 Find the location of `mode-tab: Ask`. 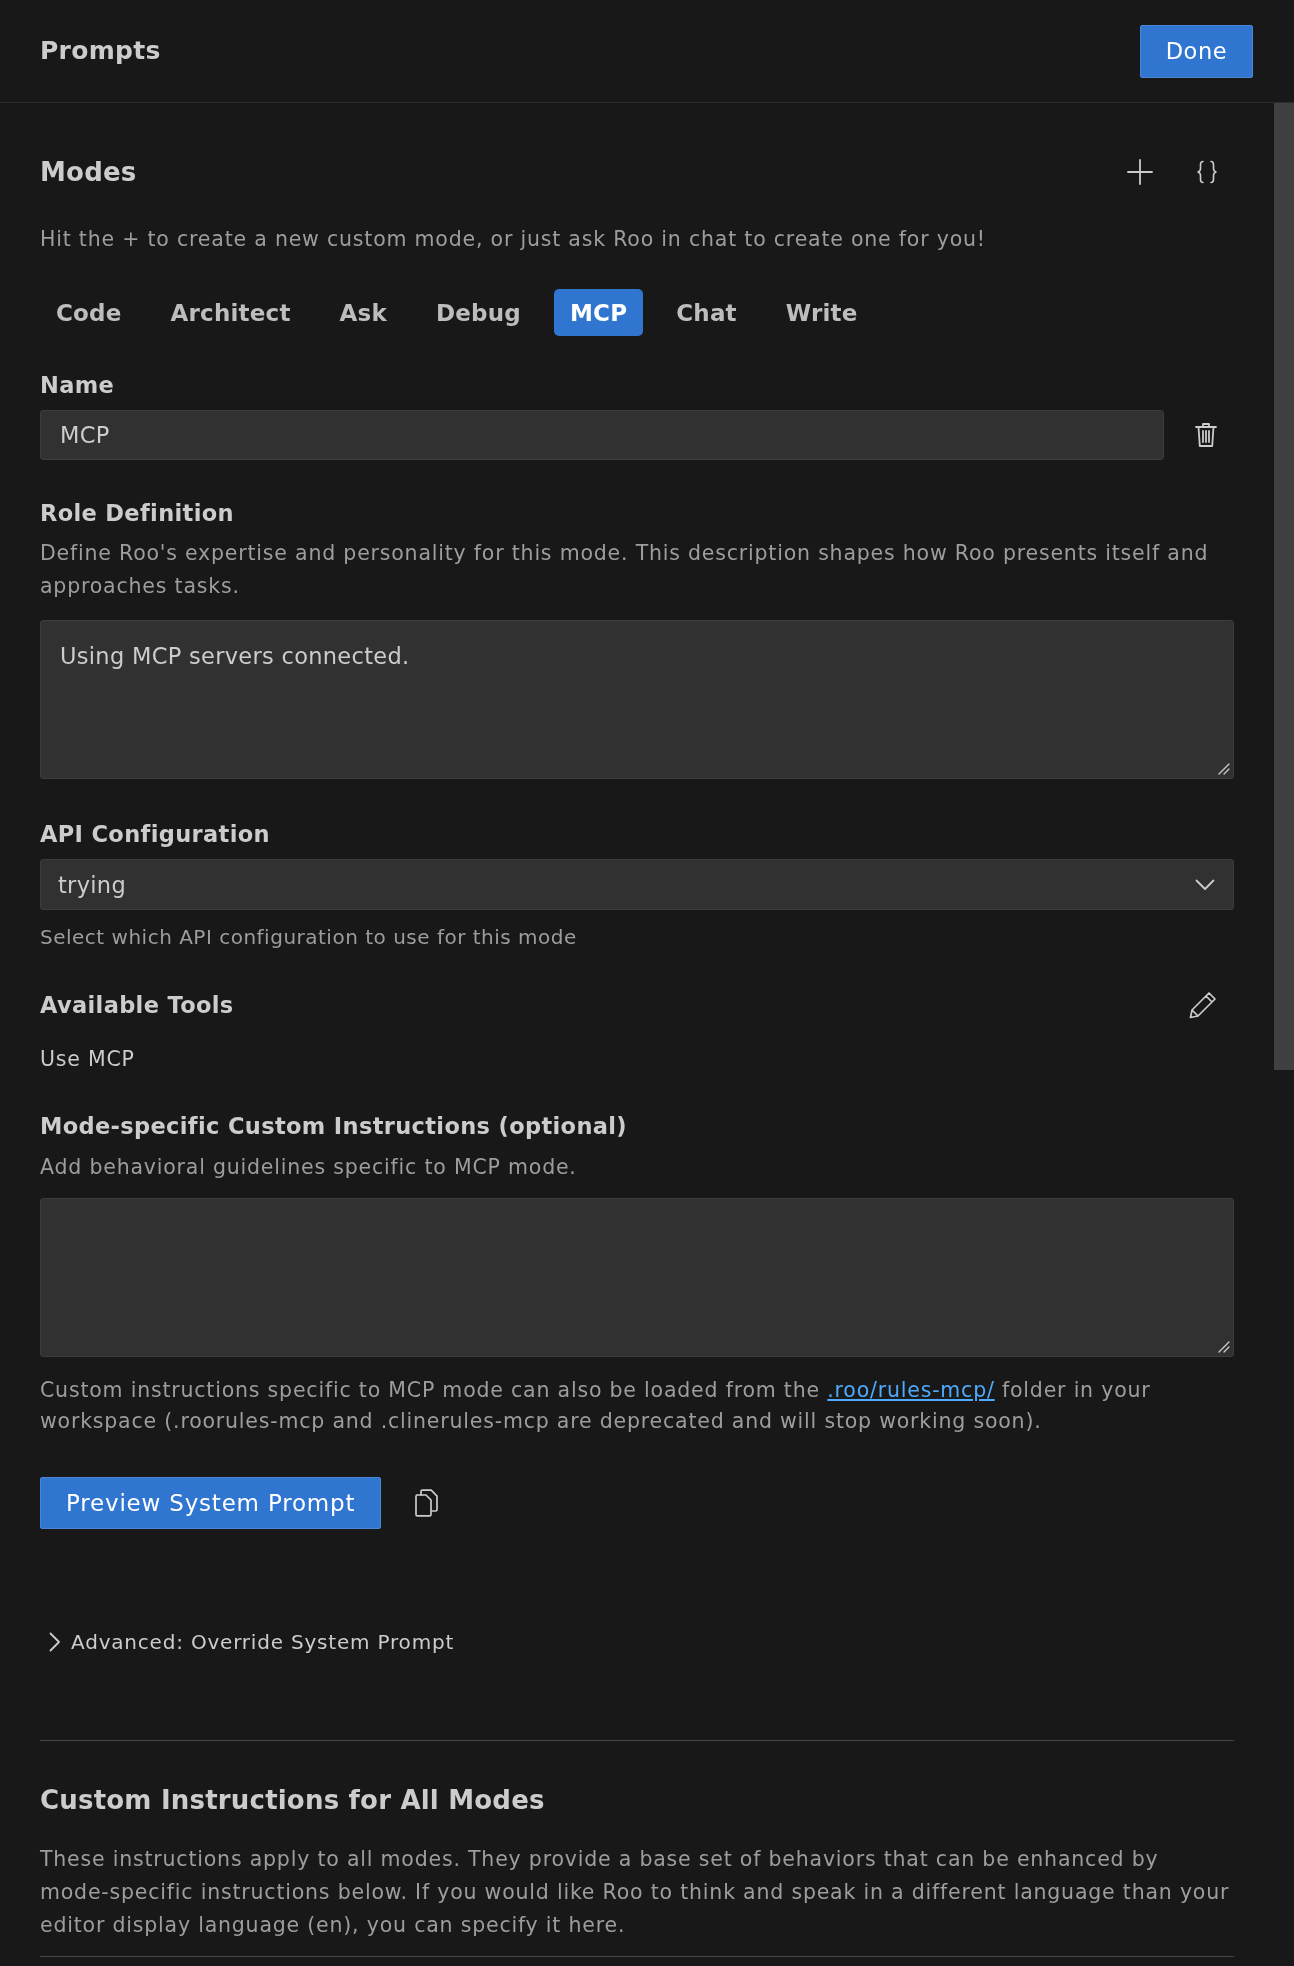

mode-tab: Ask is located at coordinates (363, 312).